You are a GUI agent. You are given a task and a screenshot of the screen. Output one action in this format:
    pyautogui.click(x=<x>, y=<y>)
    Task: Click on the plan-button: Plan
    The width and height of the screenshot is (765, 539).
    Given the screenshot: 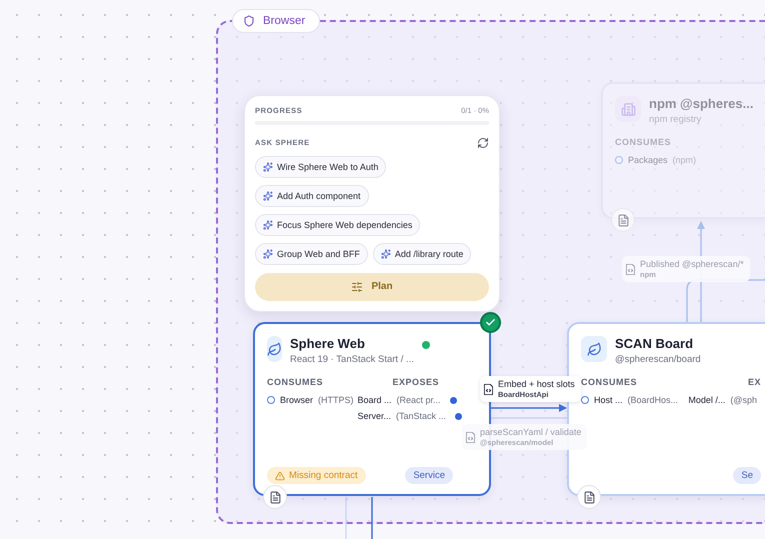 What is the action you would take?
    pyautogui.click(x=372, y=286)
    